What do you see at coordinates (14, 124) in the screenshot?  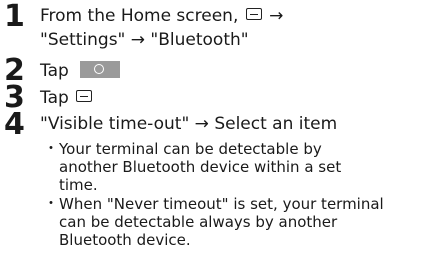 I see `step-4-number: 4` at bounding box center [14, 124].